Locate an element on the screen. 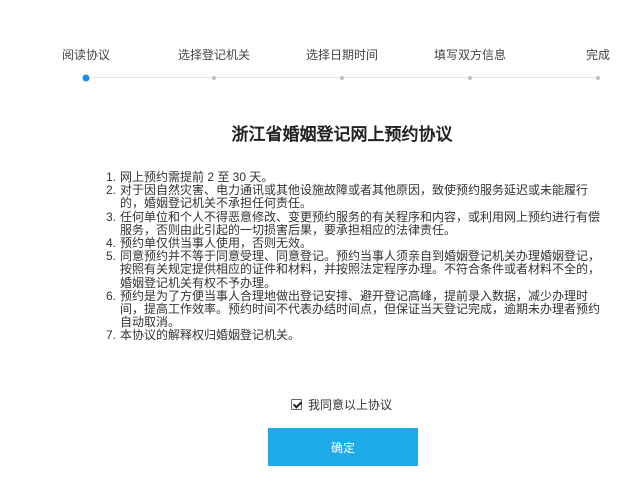 The image size is (640, 483). step-read-agreement: 阅读协议 is located at coordinates (86, 45).